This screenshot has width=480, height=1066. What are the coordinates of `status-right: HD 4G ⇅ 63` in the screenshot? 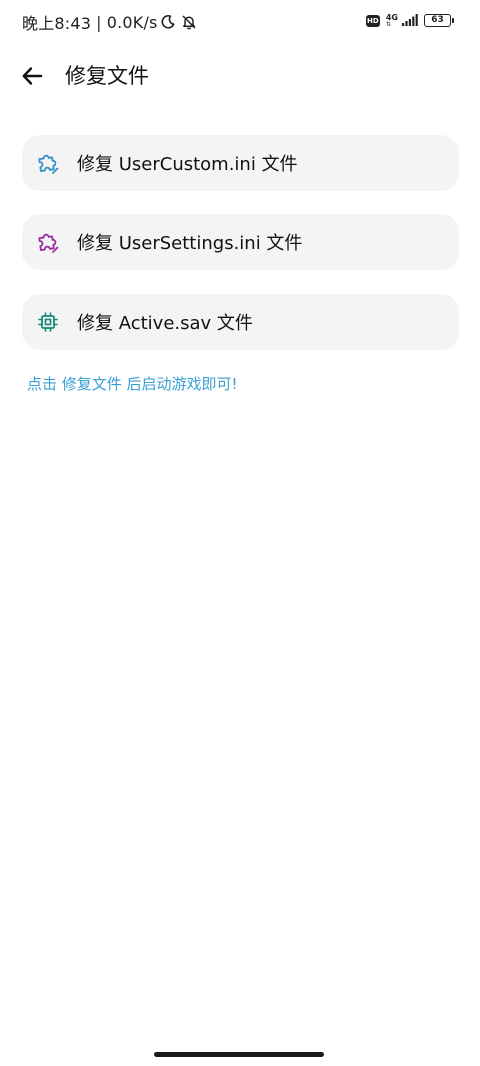 It's located at (409, 20).